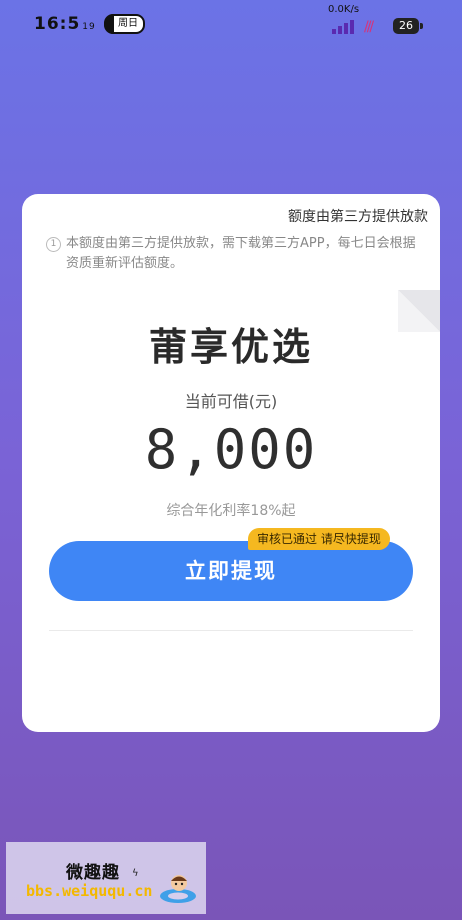 This screenshot has width=462, height=920. I want to click on watermark-url: bbs.weiququ.cn, so click(89, 891).